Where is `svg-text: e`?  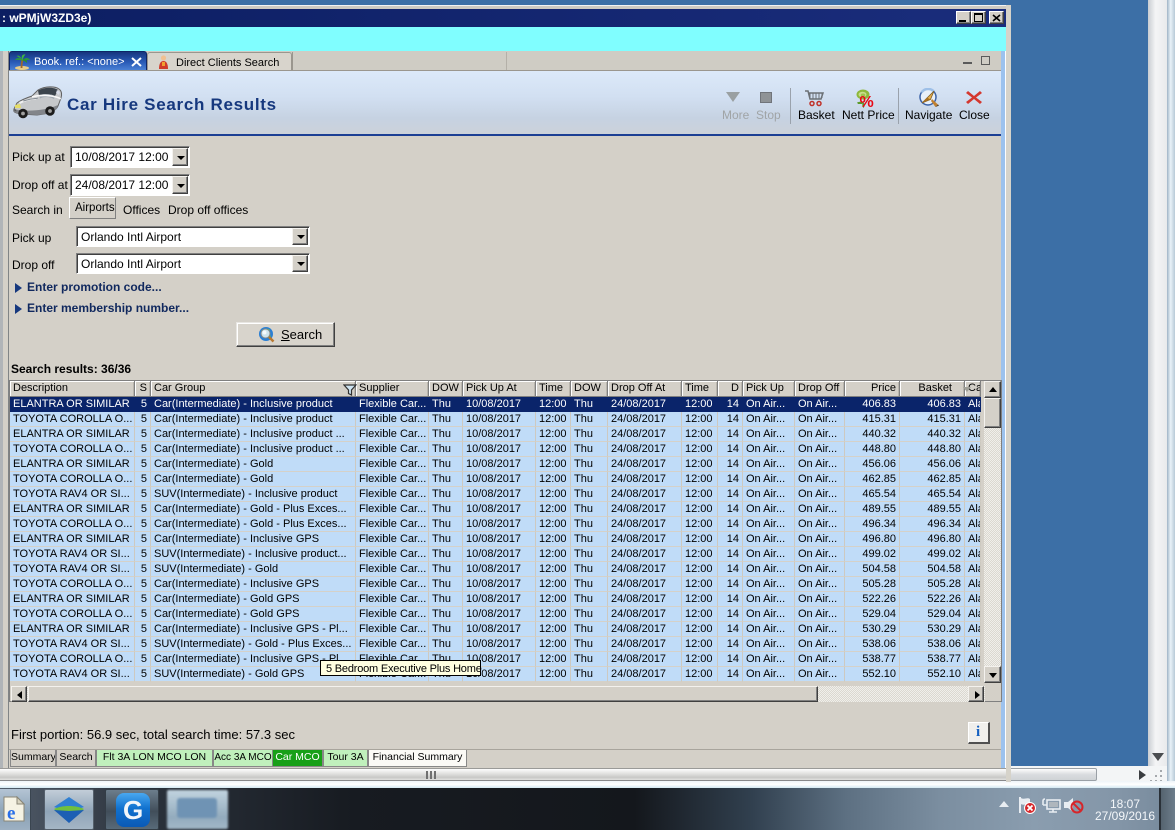 svg-text: e is located at coordinates (11, 812).